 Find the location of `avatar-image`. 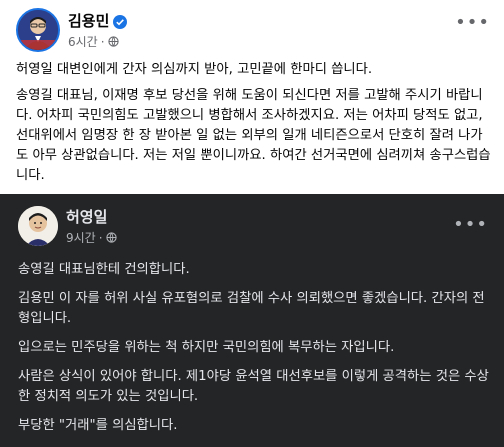

avatar-image is located at coordinates (38, 30).